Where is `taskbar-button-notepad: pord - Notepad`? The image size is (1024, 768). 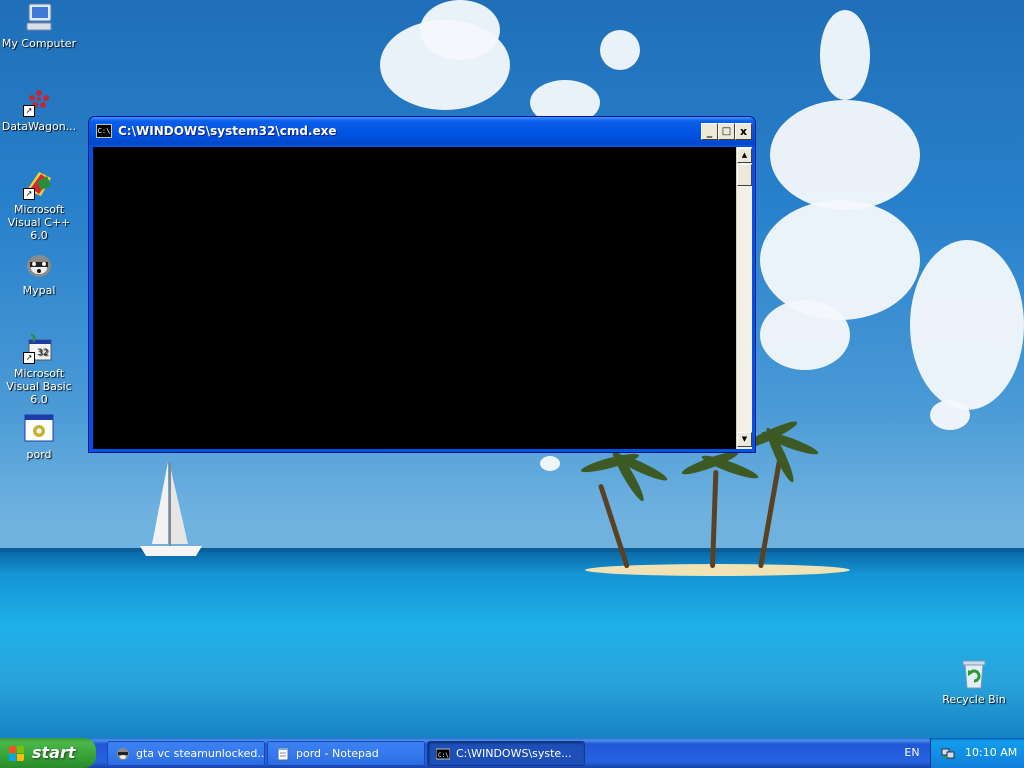 taskbar-button-notepad: pord - Notepad is located at coordinates (346, 753).